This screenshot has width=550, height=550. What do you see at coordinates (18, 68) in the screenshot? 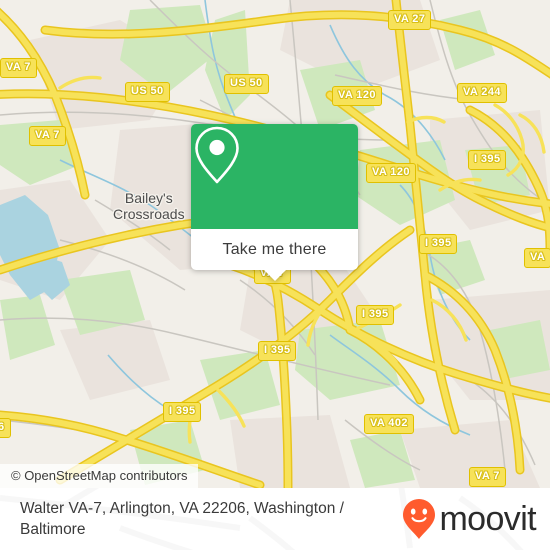
I see `road-shield-va7-a: VA 7` at bounding box center [18, 68].